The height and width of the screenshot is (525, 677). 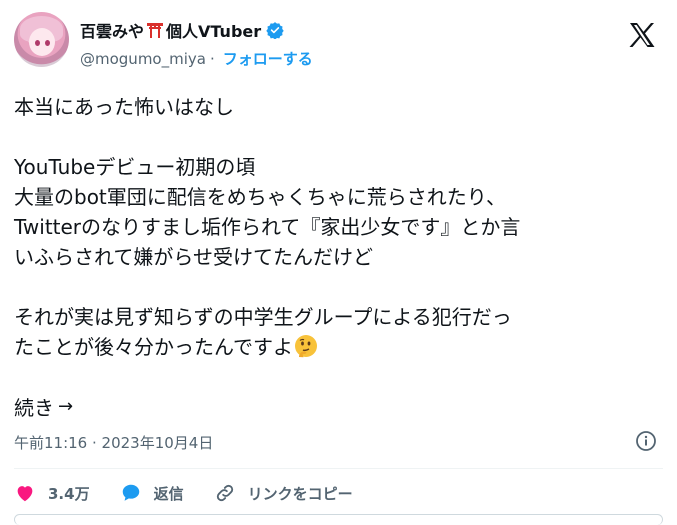 What do you see at coordinates (69, 493) in the screenshot?
I see `like-count: 3.4万` at bounding box center [69, 493].